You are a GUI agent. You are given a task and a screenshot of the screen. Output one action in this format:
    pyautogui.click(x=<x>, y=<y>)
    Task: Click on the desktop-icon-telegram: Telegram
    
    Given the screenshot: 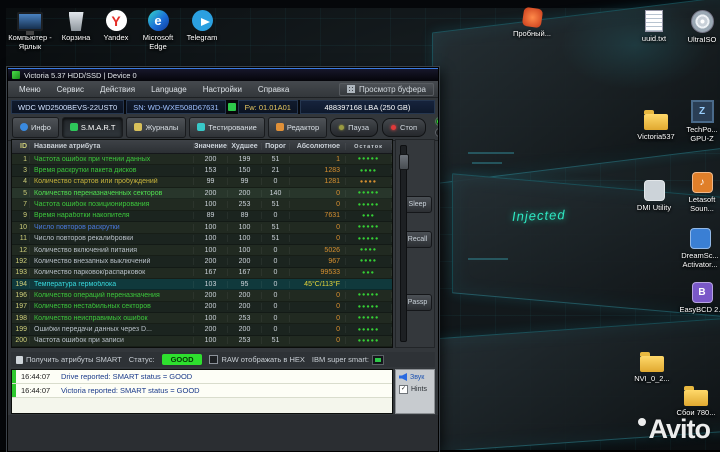 What is the action you would take?
    pyautogui.click(x=202, y=26)
    